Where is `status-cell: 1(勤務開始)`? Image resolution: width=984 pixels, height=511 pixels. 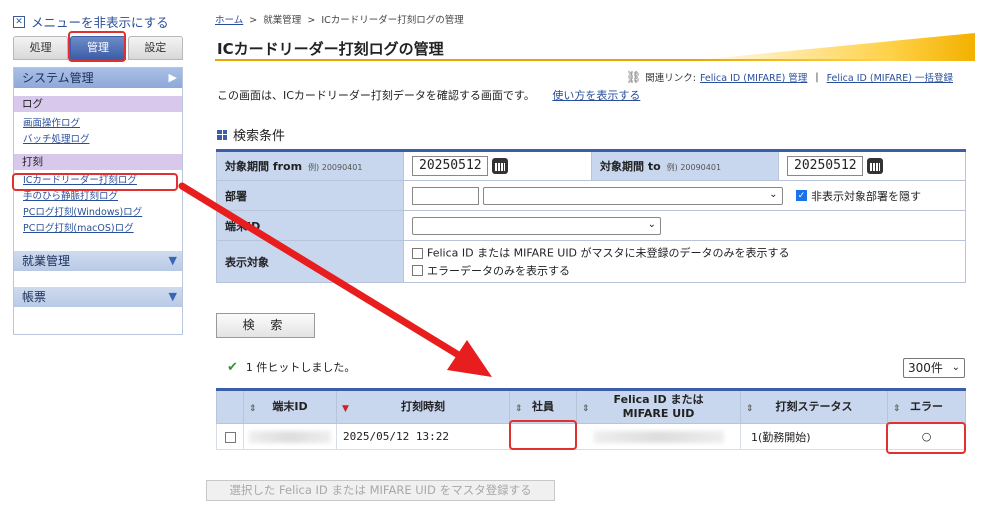
status-cell: 1(勤務開始) is located at coordinates (814, 436).